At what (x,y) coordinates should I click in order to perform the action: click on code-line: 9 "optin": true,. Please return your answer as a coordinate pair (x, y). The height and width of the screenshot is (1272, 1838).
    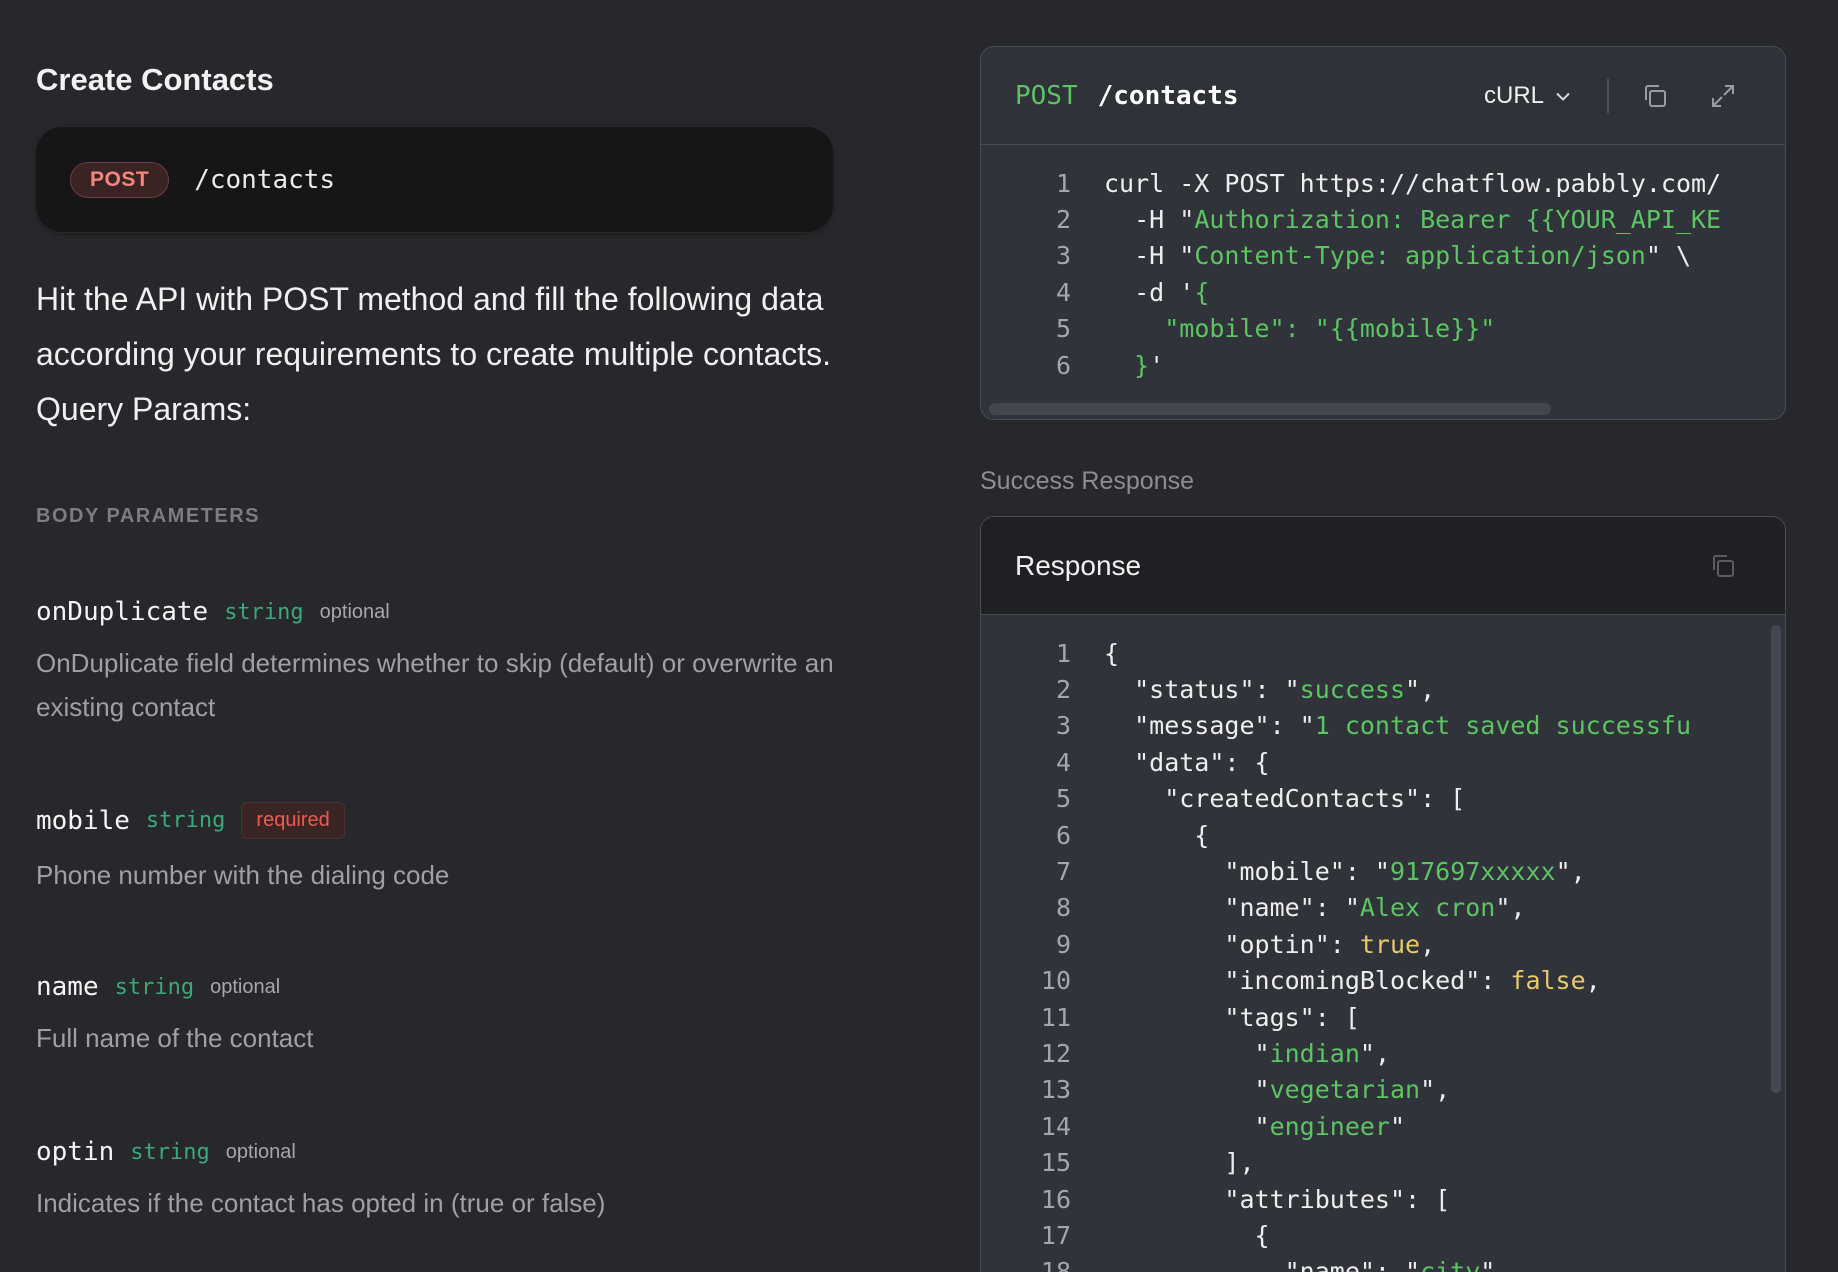
    Looking at the image, I should click on (1383, 944).